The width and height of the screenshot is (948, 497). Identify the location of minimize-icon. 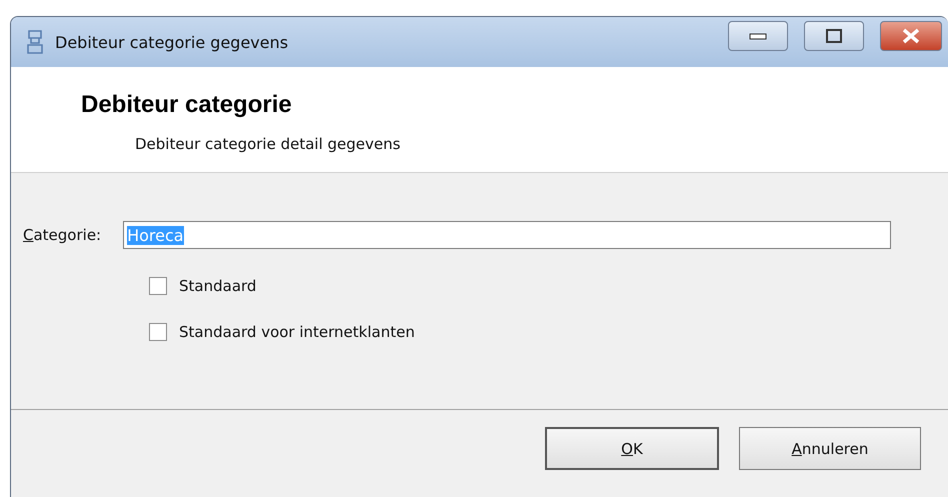
(758, 36).